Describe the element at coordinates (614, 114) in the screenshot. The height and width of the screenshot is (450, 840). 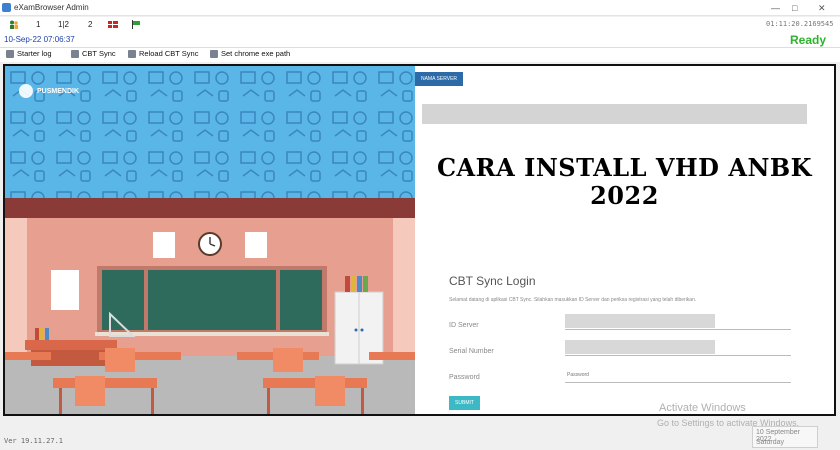
I see `server-name-bar` at that location.